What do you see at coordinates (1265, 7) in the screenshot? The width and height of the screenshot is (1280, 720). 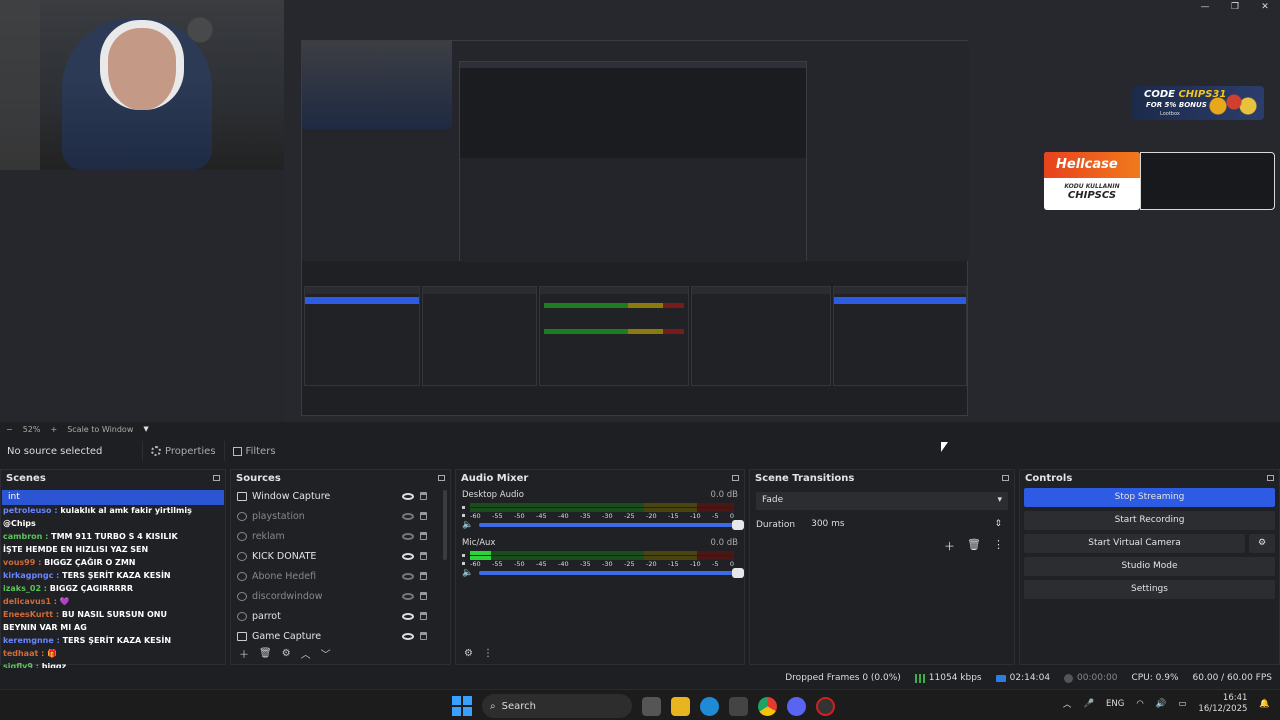 I see `close-icon: ✕` at bounding box center [1265, 7].